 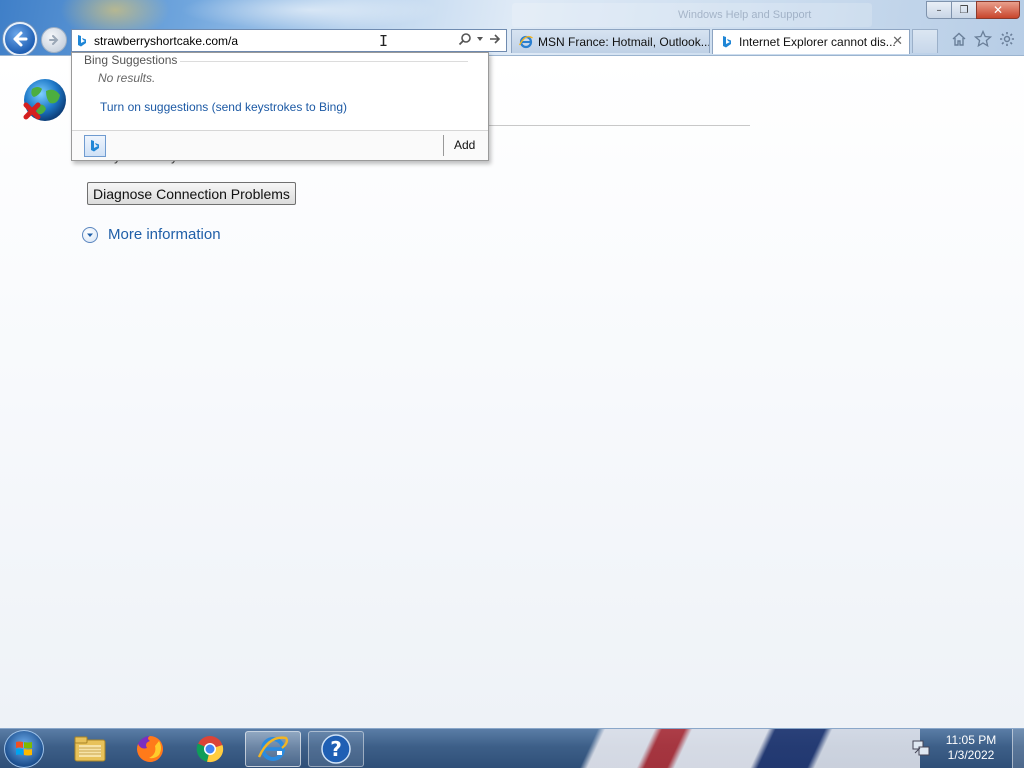 What do you see at coordinates (1007, 39) in the screenshot?
I see `settings-gear-icon` at bounding box center [1007, 39].